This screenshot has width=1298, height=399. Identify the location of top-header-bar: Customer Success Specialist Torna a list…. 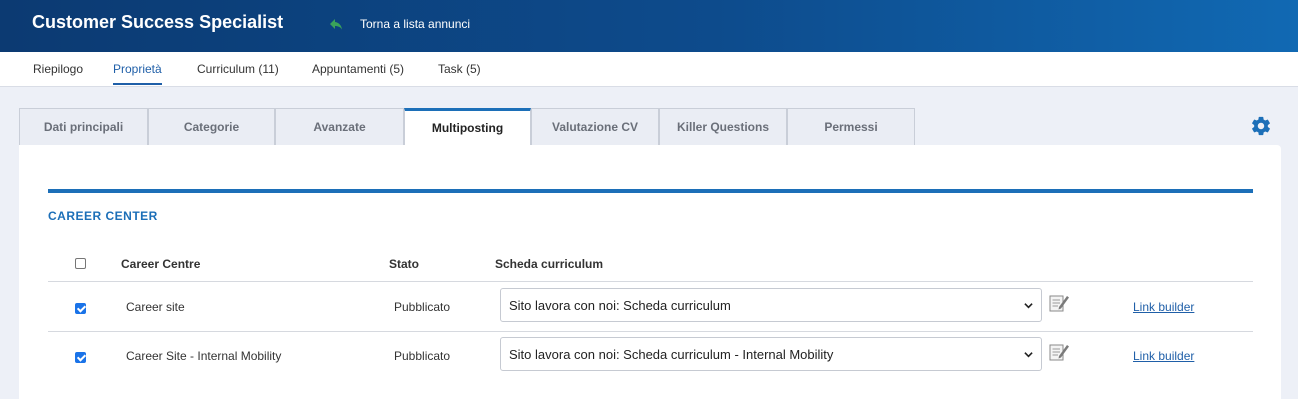
(649, 26).